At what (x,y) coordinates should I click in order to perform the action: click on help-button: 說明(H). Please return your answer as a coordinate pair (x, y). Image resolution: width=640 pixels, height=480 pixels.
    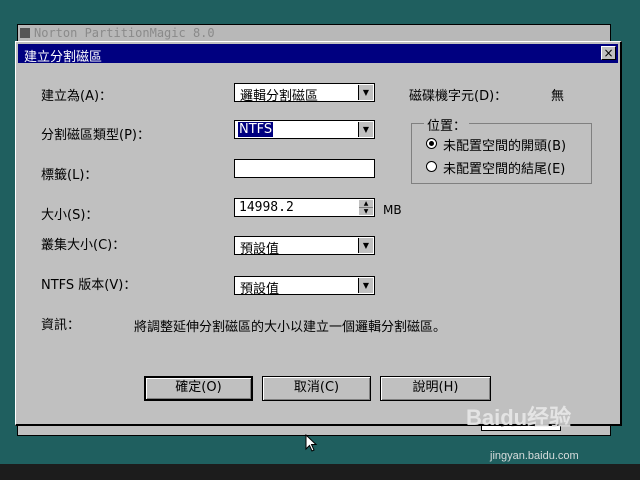
    Looking at the image, I should click on (435, 388).